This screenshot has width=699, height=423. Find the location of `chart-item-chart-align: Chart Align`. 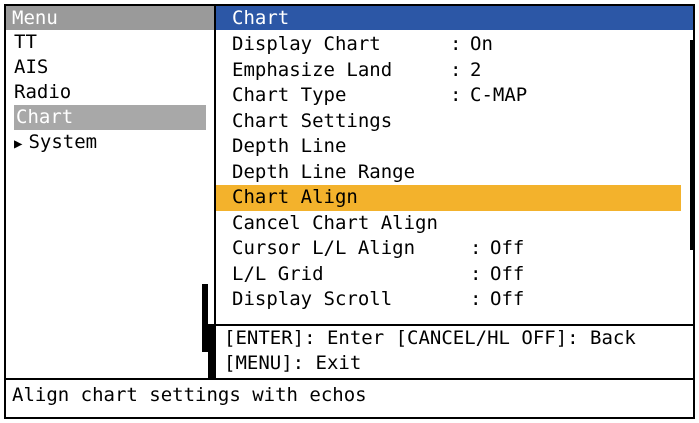

chart-item-chart-align: Chart Align is located at coordinates (448, 198).